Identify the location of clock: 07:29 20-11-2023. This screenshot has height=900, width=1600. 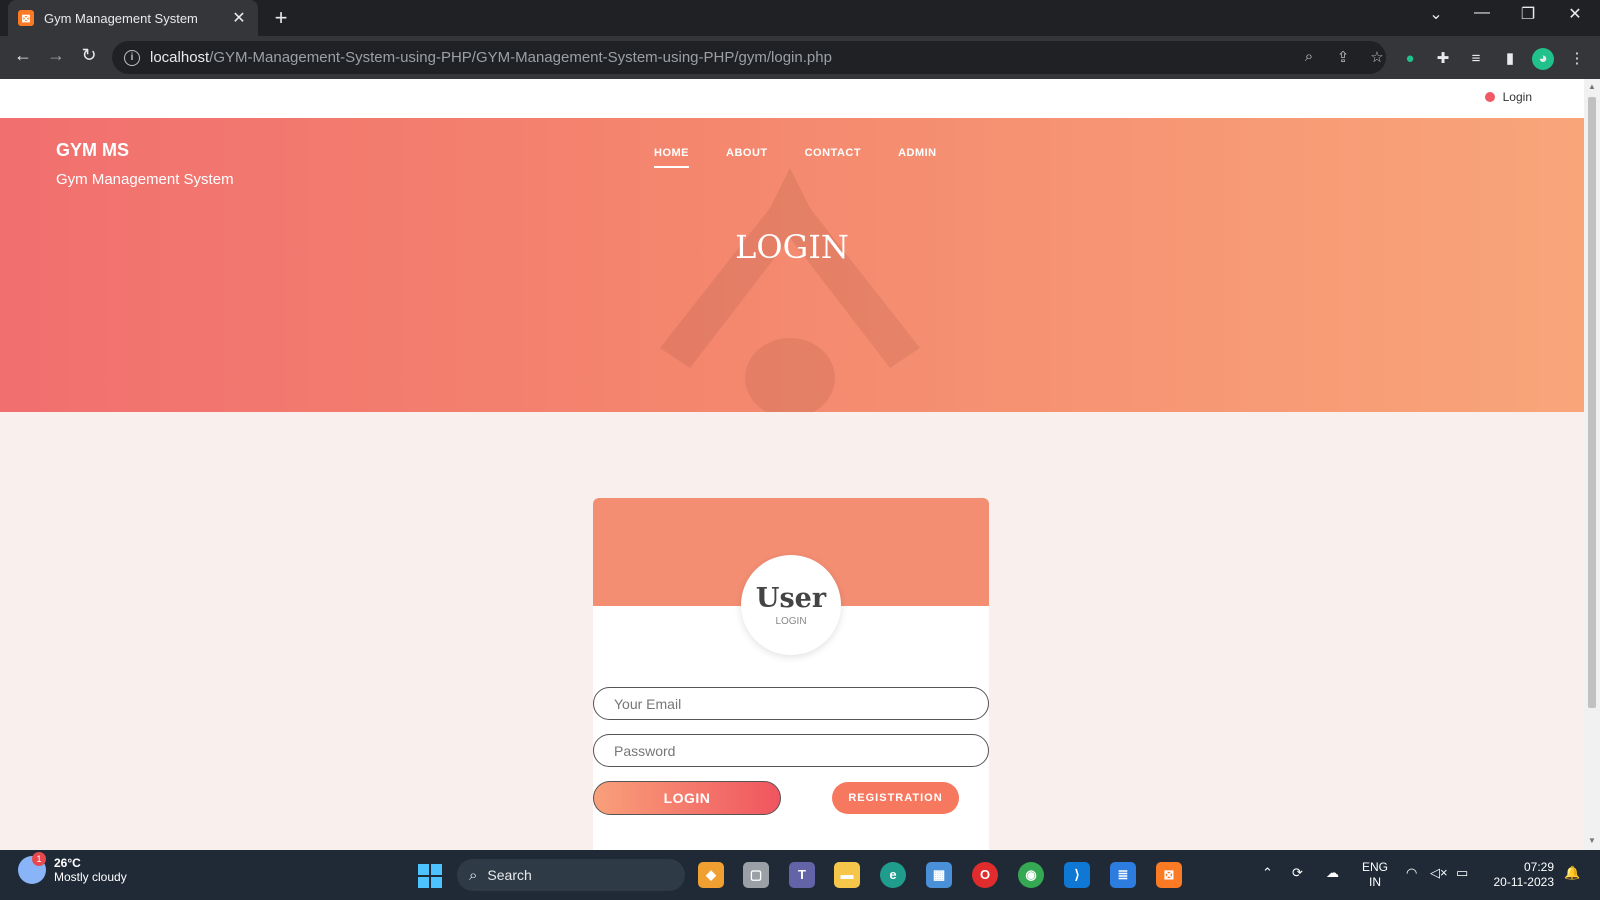
(1521, 875).